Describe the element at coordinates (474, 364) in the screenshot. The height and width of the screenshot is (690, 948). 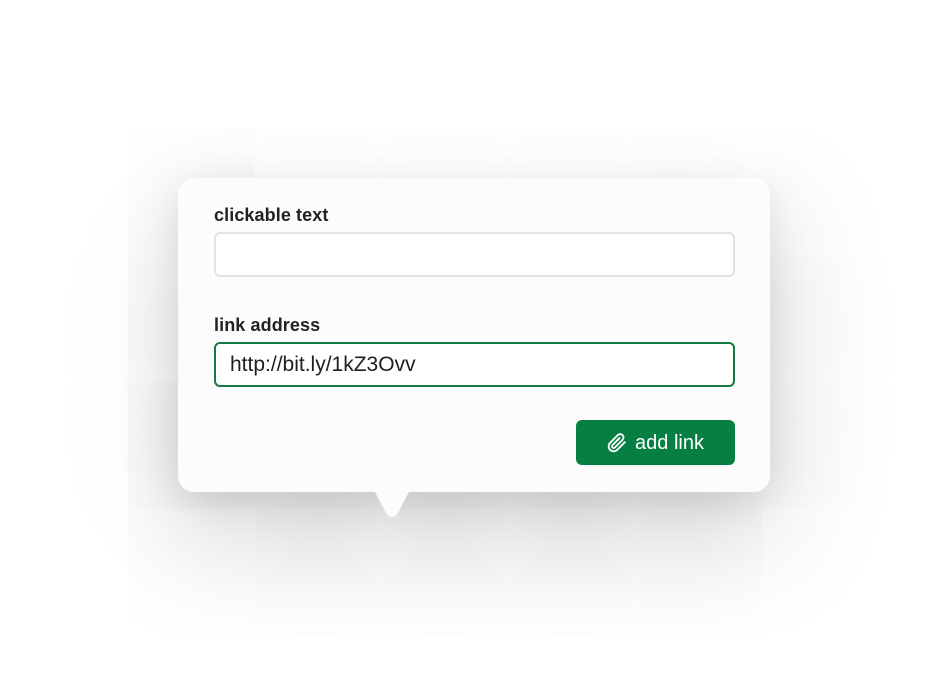
I see `link-address-input` at that location.